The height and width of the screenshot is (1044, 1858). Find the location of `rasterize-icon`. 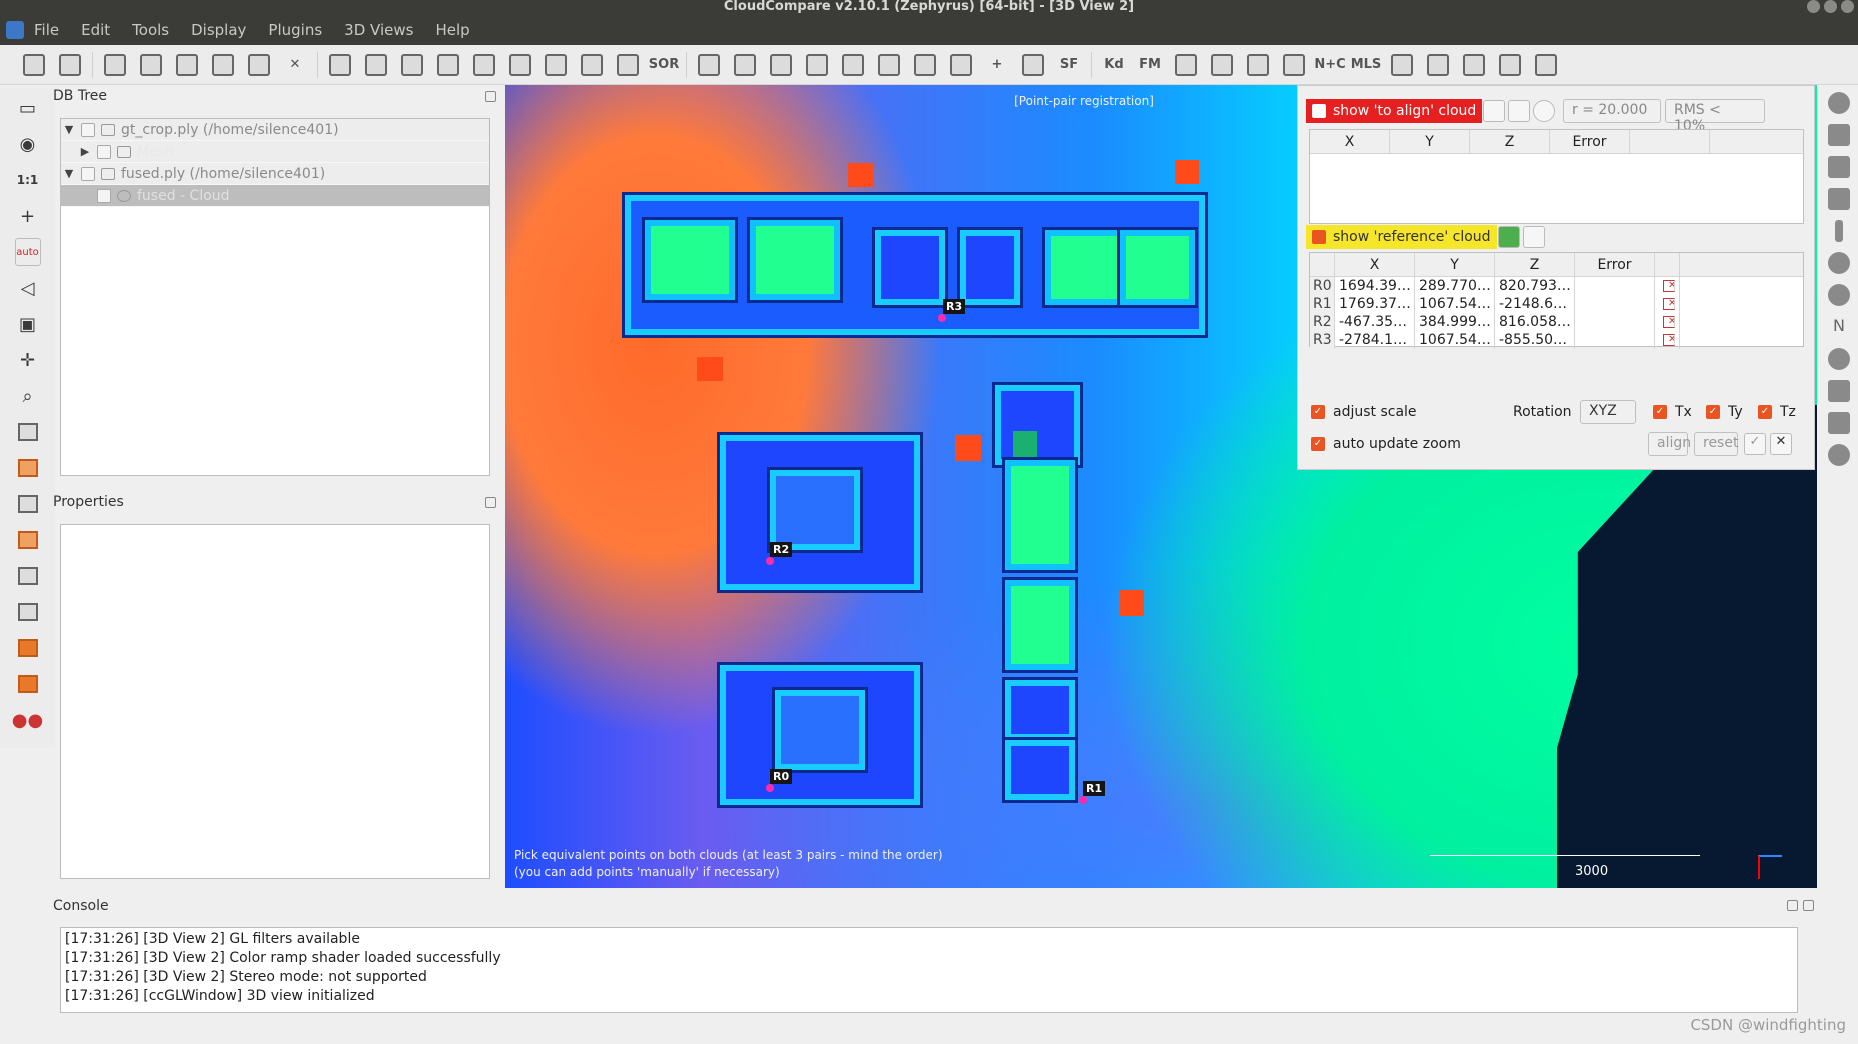

rasterize-icon is located at coordinates (628, 65).